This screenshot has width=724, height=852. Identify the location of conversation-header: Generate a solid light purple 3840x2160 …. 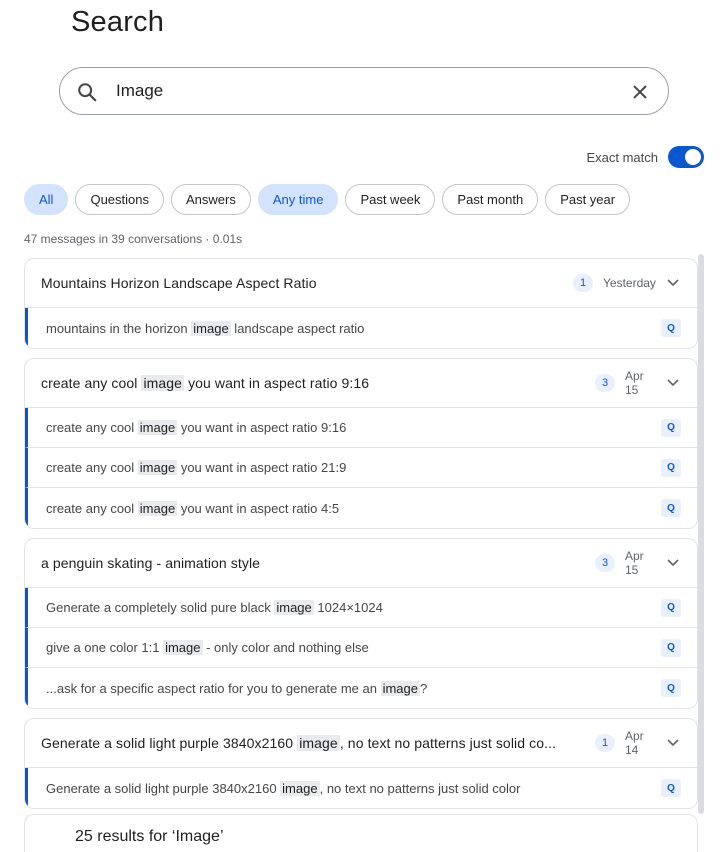
(361, 743).